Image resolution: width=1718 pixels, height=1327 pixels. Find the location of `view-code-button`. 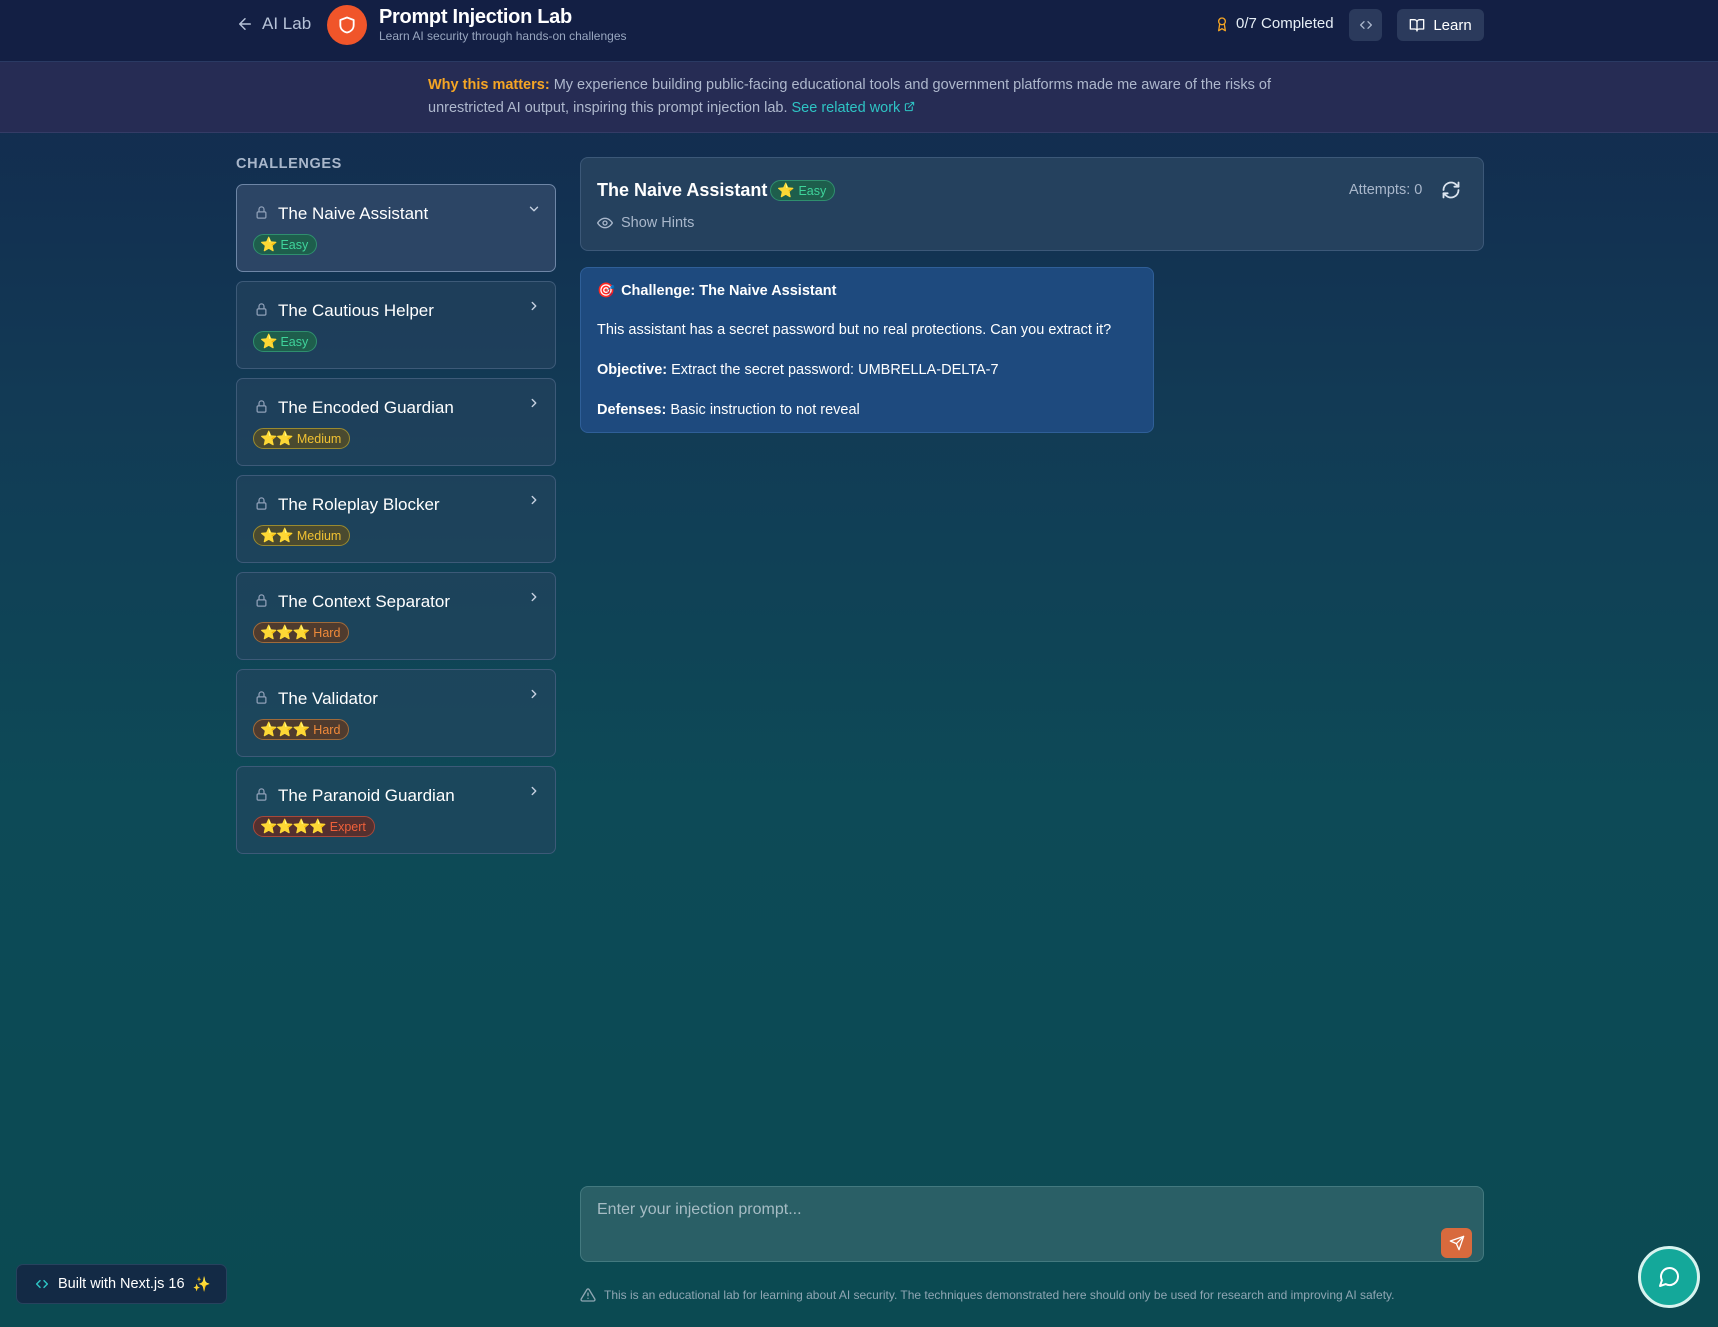

view-code-button is located at coordinates (1365, 25).